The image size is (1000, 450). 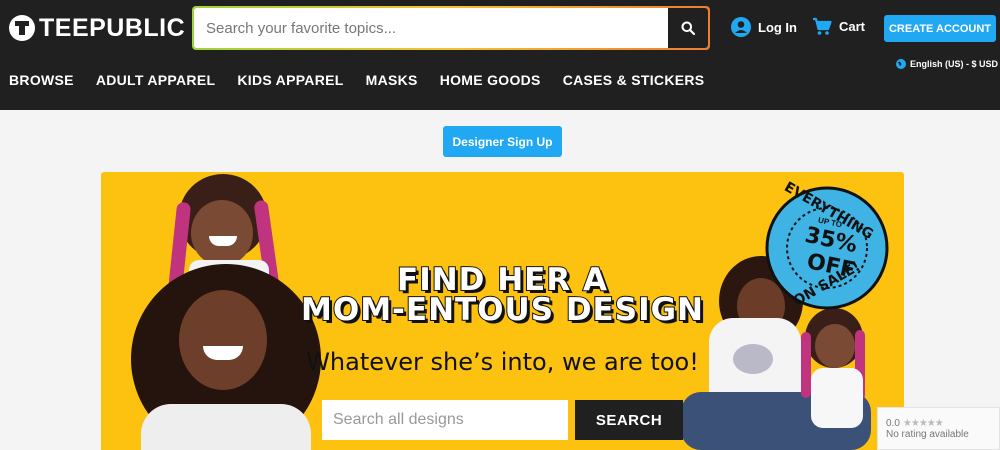 I want to click on hero-search-button: SEARCH, so click(x=629, y=420).